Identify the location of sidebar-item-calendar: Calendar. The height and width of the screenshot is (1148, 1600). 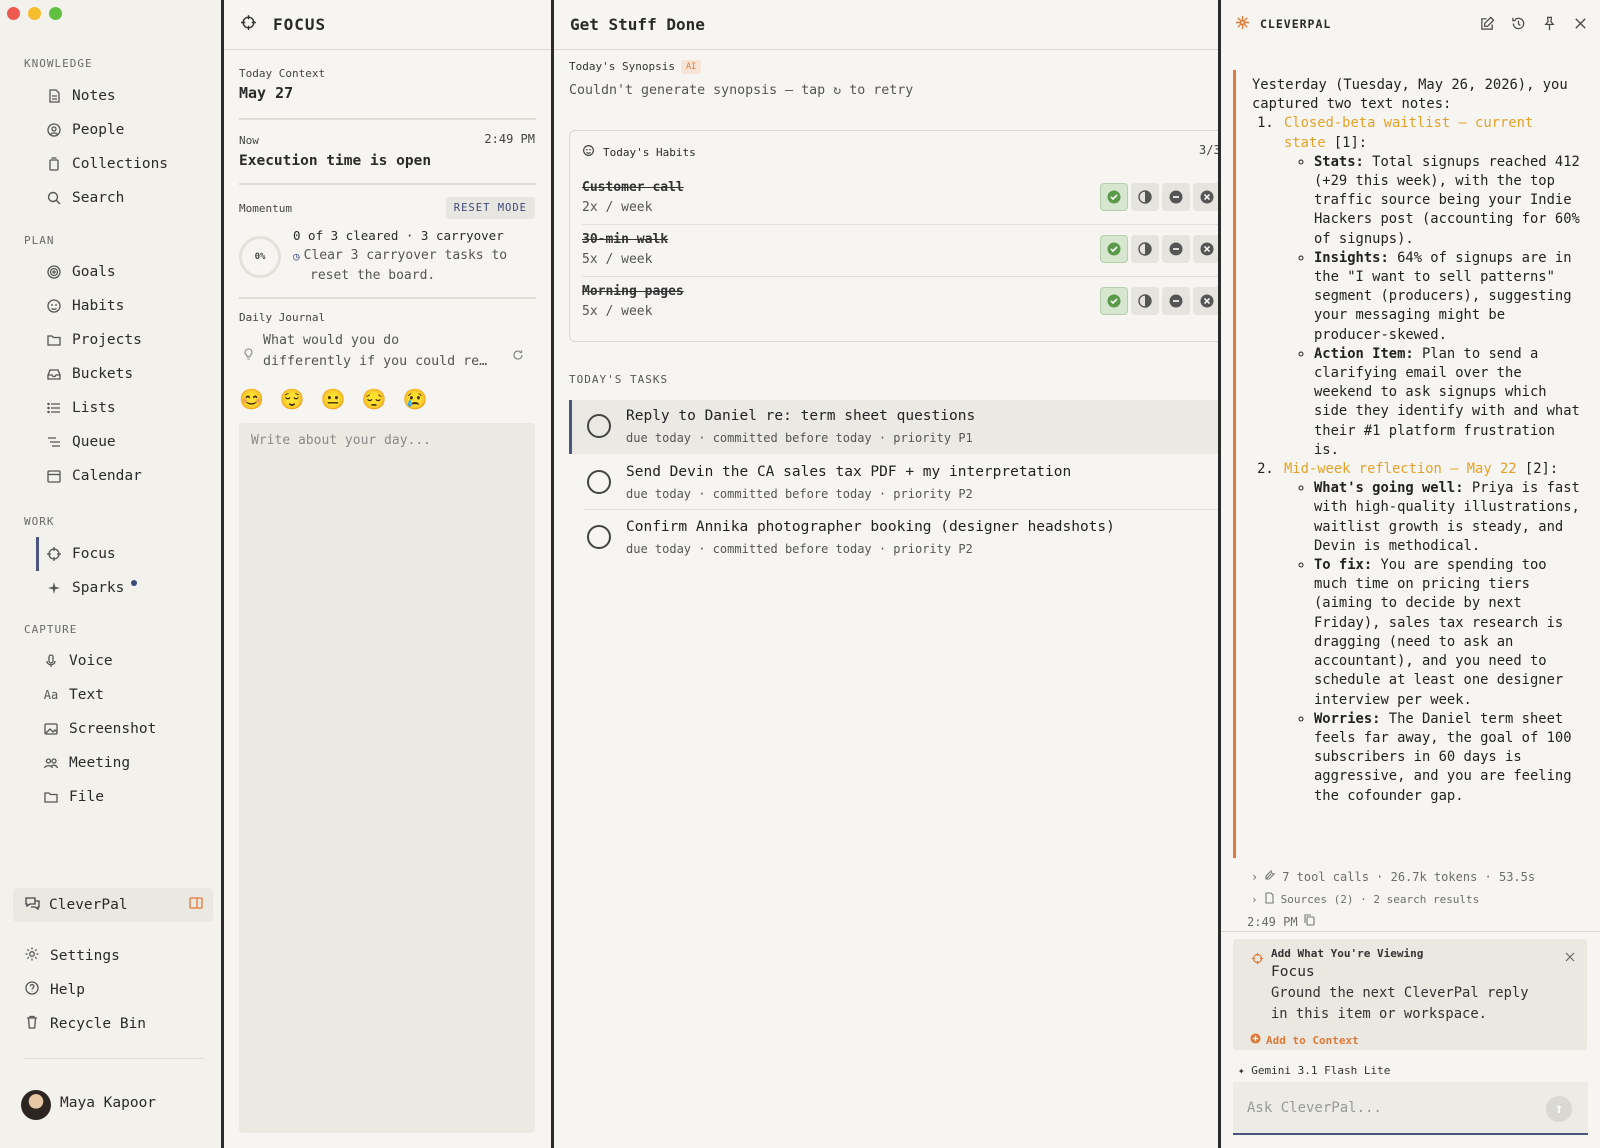
(94, 476).